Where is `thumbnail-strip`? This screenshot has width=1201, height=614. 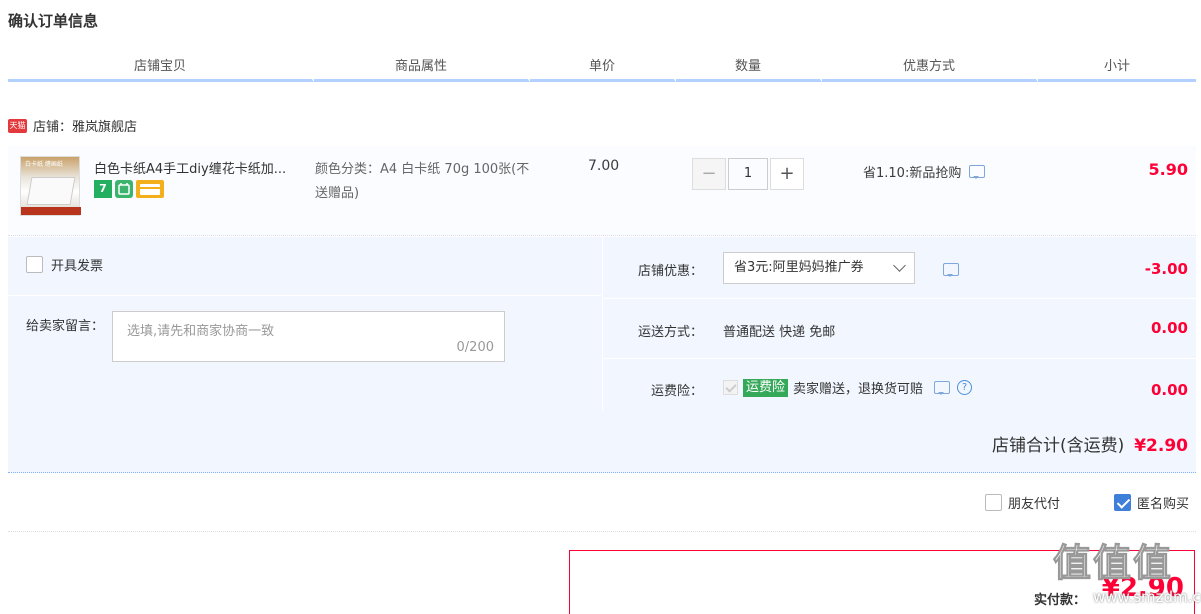
thumbnail-strip is located at coordinates (51, 211).